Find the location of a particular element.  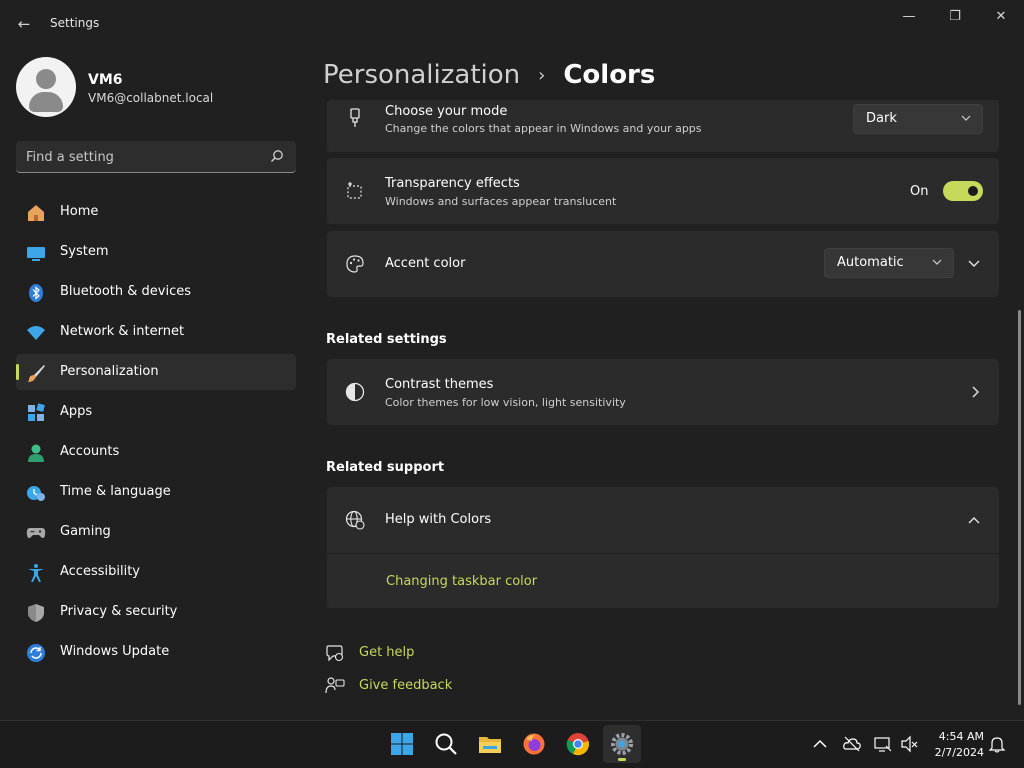

page-title: Colors is located at coordinates (609, 75).